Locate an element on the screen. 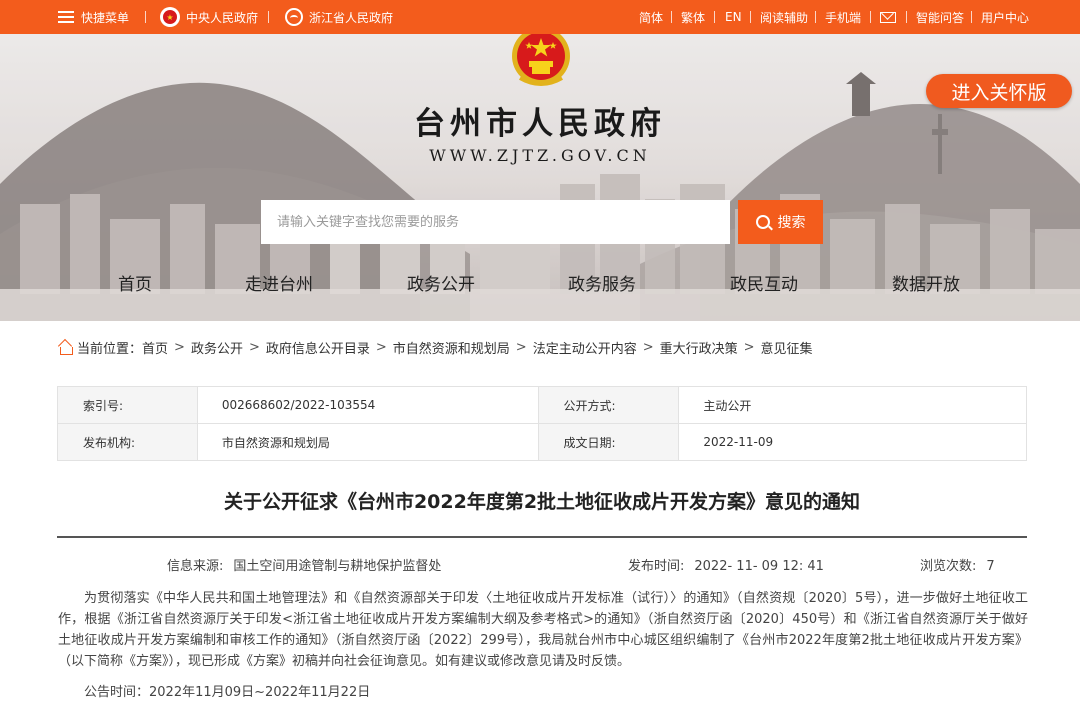 This screenshot has width=1080, height=710. national-emblem-icon is located at coordinates (541, 60).